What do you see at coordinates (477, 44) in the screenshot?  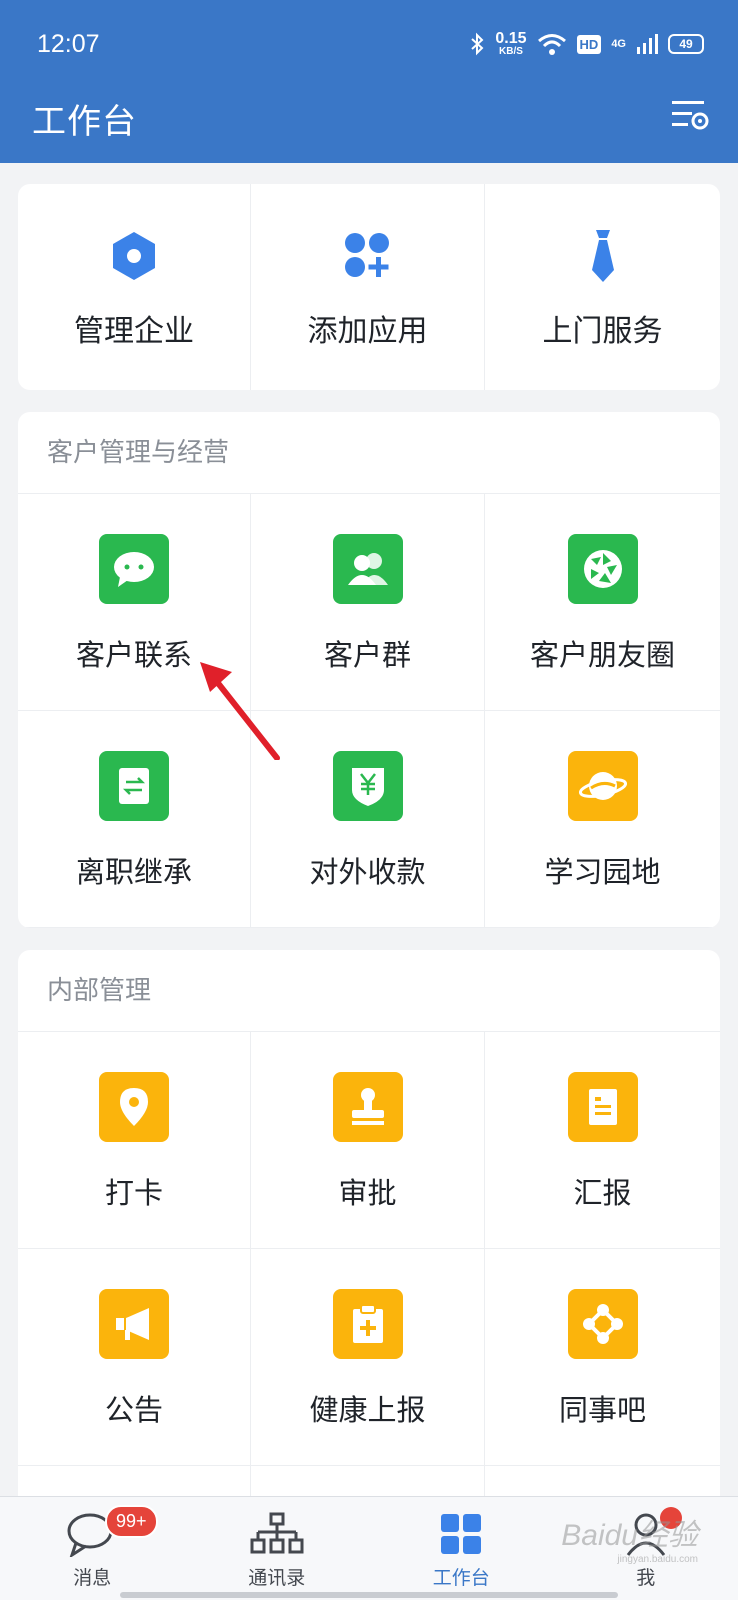 I see `bluetooth-icon` at bounding box center [477, 44].